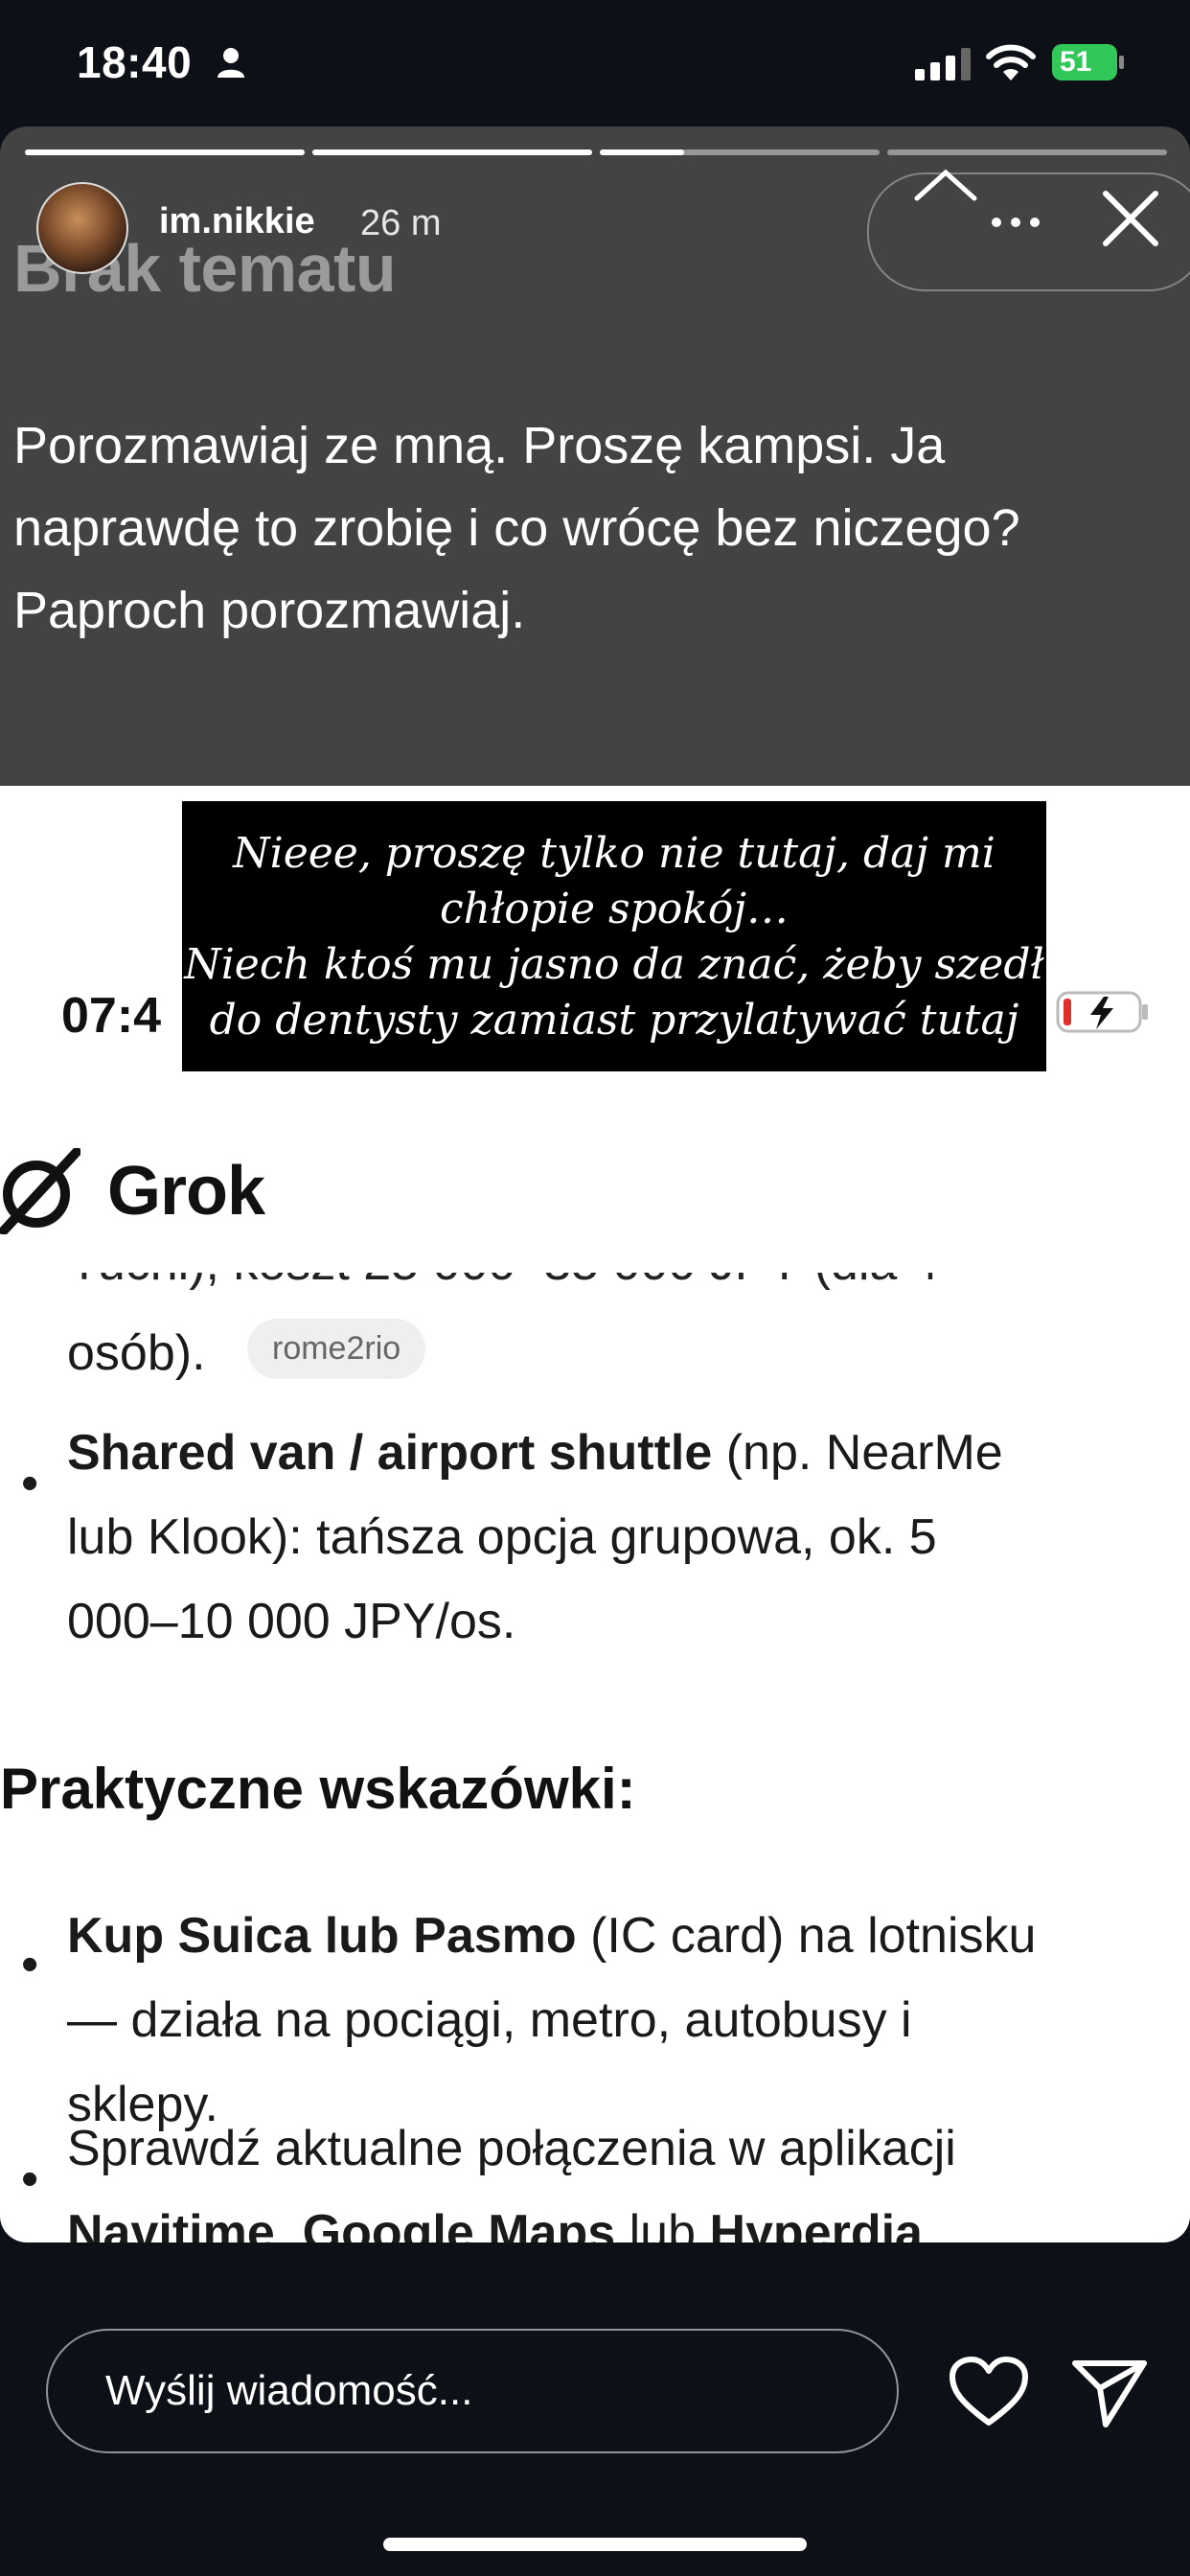  I want to click on list-line: Navitime, Google Maps lub Hyperdia, so click(623, 2216).